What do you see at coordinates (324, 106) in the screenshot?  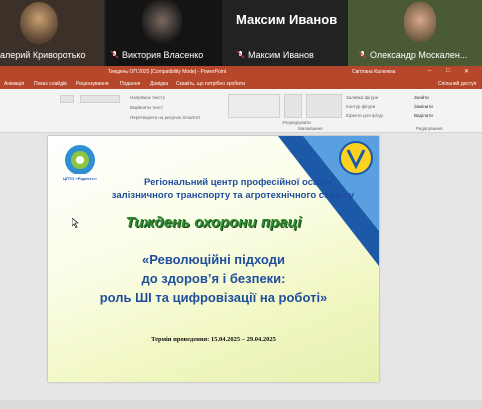 I see `quick-styles` at bounding box center [324, 106].